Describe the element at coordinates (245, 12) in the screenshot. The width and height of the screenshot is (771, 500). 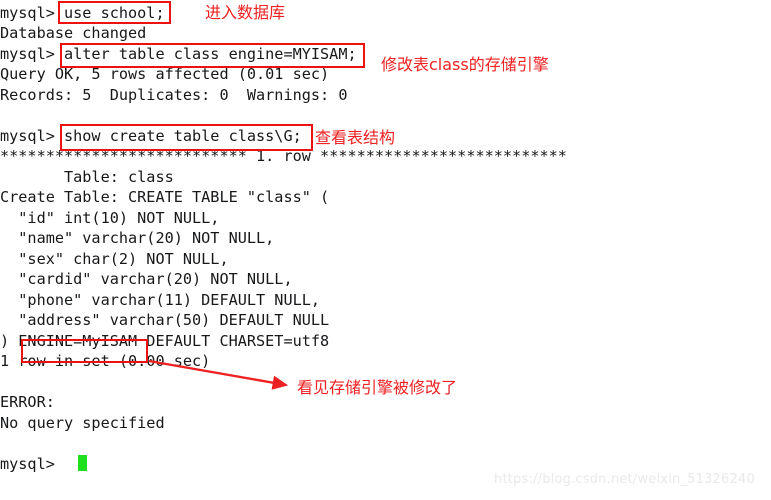
I see `annotation-enter-database: 进入数据库` at that location.